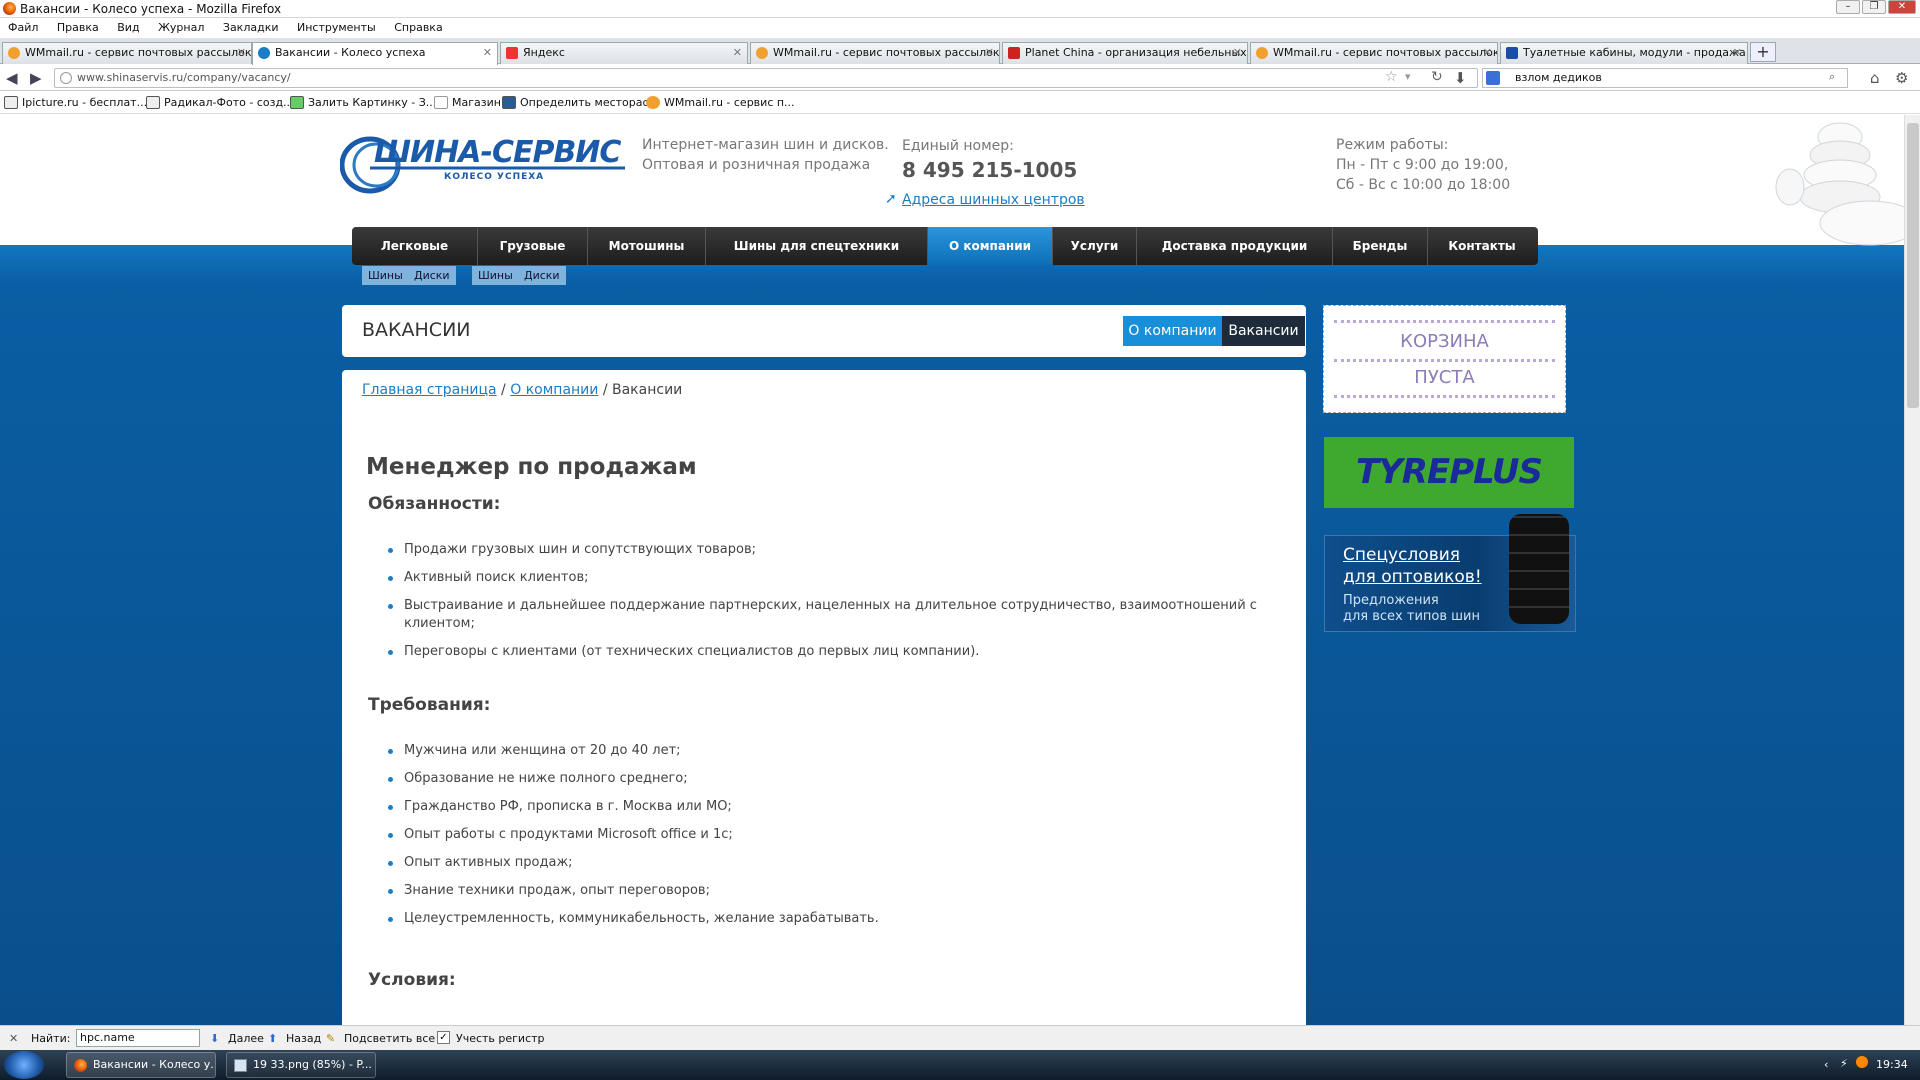 This screenshot has width=1920, height=1080. What do you see at coordinates (1172, 331) in the screenshot?
I see `tab-about-company: О компании` at bounding box center [1172, 331].